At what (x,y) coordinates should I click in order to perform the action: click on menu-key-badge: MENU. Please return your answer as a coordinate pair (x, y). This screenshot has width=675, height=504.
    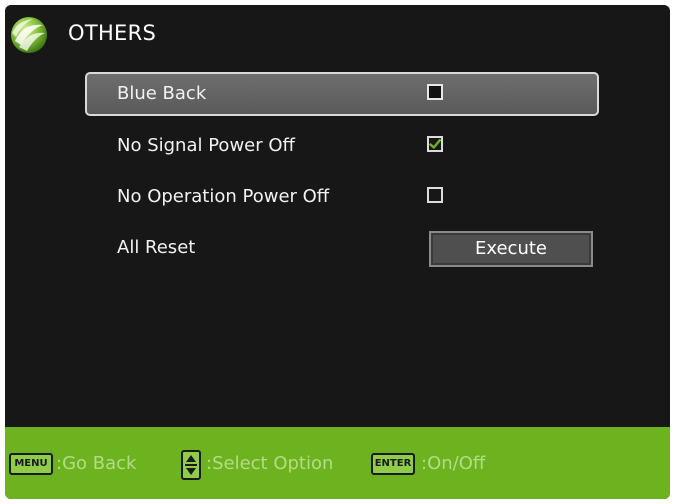
    Looking at the image, I should click on (31, 464).